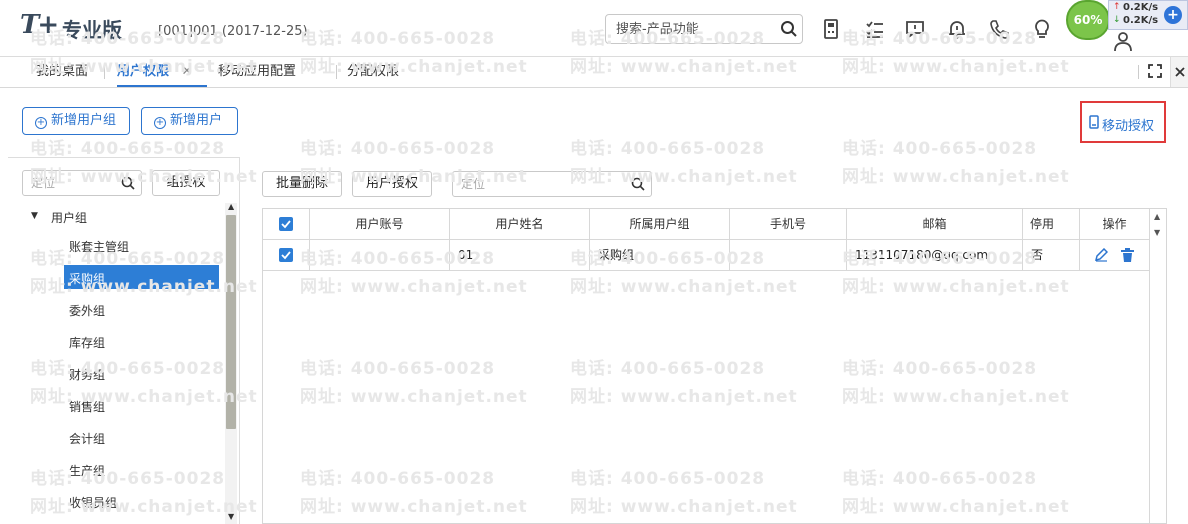 Image resolution: width=1188 pixels, height=524 pixels. Describe the element at coordinates (1117, 20) in the screenshot. I see `download-arrow-icon: ↓` at that location.